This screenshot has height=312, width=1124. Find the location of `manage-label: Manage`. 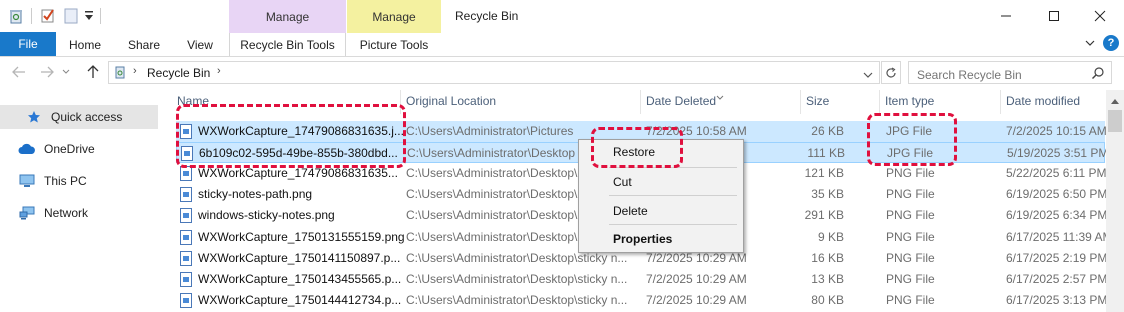

manage-label: Manage is located at coordinates (287, 16).